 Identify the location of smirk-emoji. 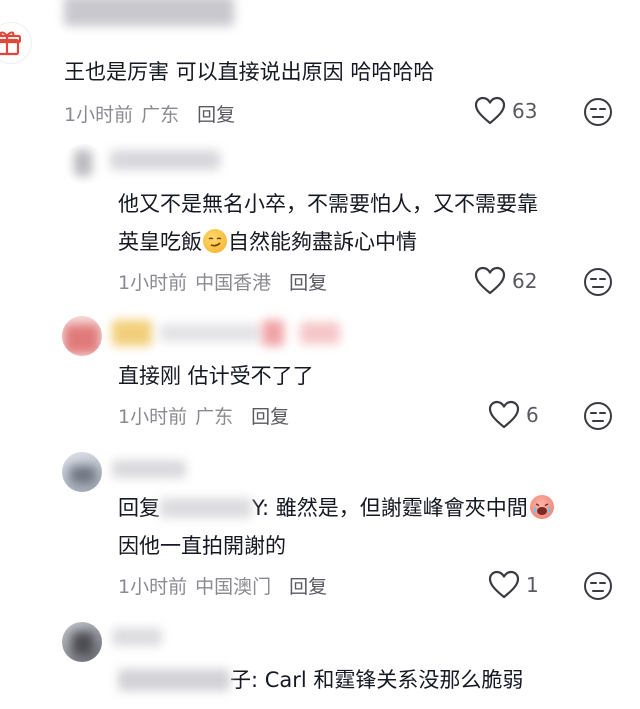
(215, 241).